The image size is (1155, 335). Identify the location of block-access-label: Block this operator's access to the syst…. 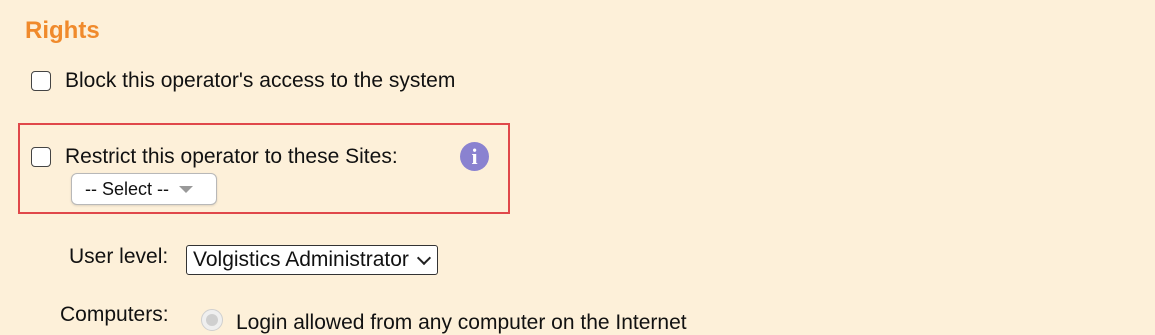
(260, 80).